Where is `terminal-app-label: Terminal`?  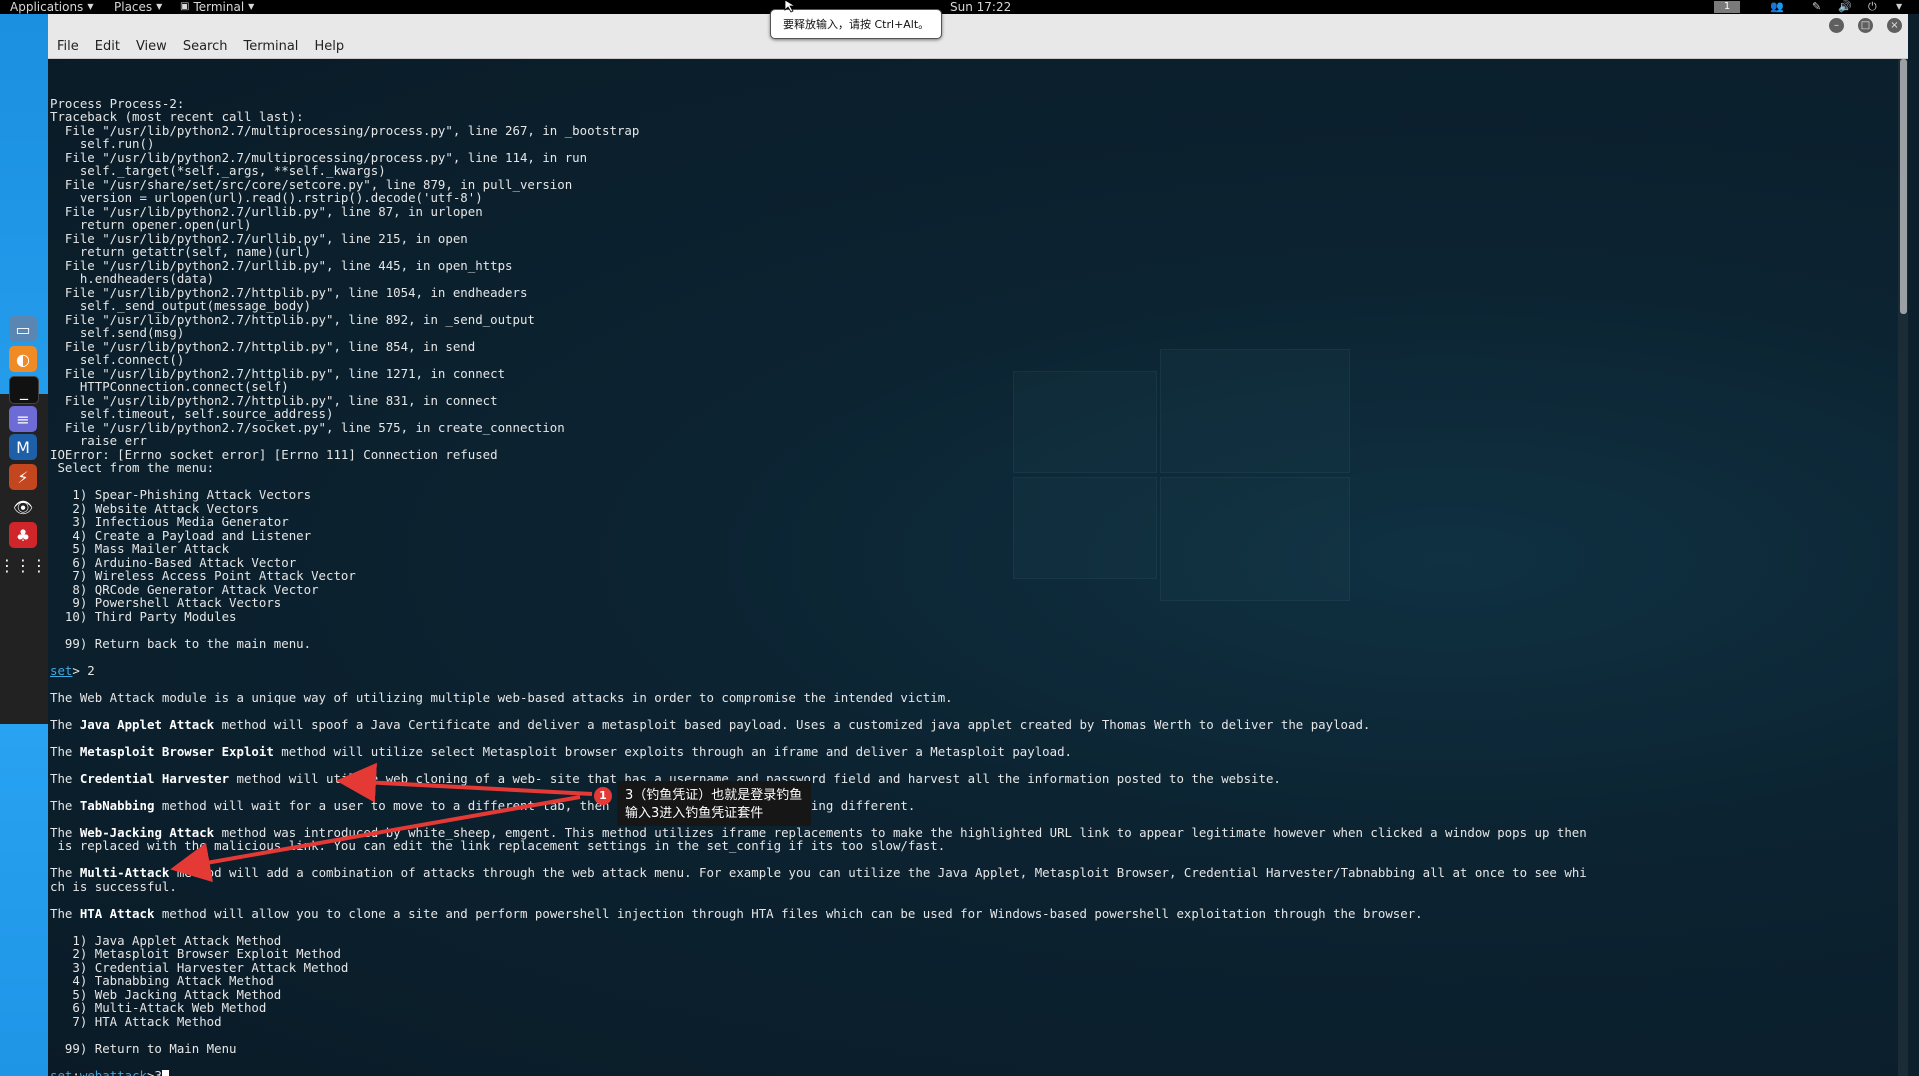
terminal-app-label: Terminal is located at coordinates (219, 7).